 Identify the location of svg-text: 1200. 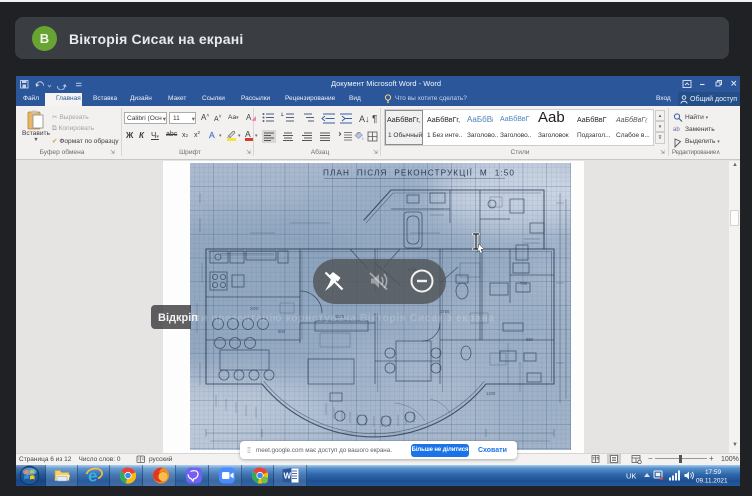
(491, 393).